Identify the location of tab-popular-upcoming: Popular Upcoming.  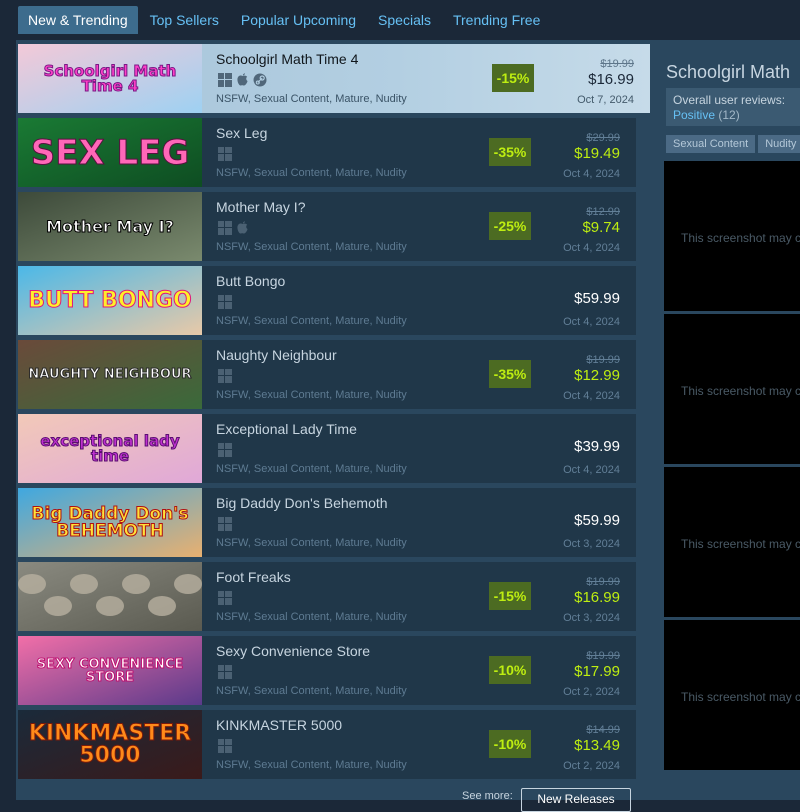
(298, 20).